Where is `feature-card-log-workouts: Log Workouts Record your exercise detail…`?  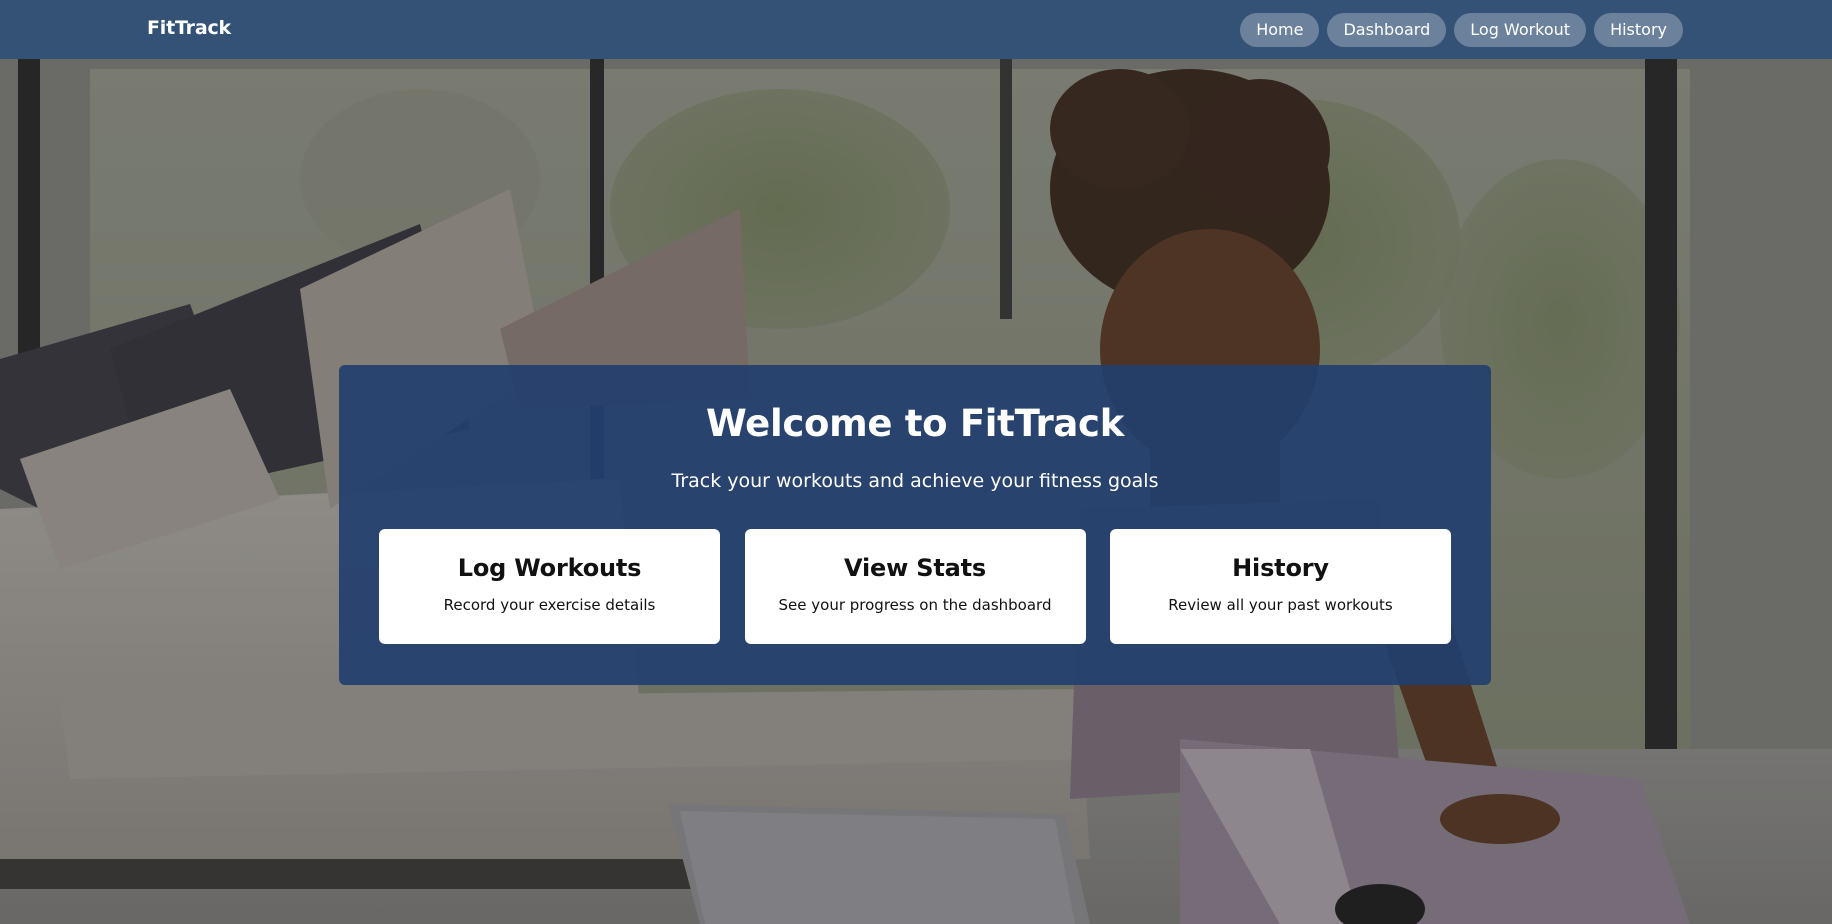 feature-card-log-workouts: Log Workouts Record your exercise detail… is located at coordinates (549, 586).